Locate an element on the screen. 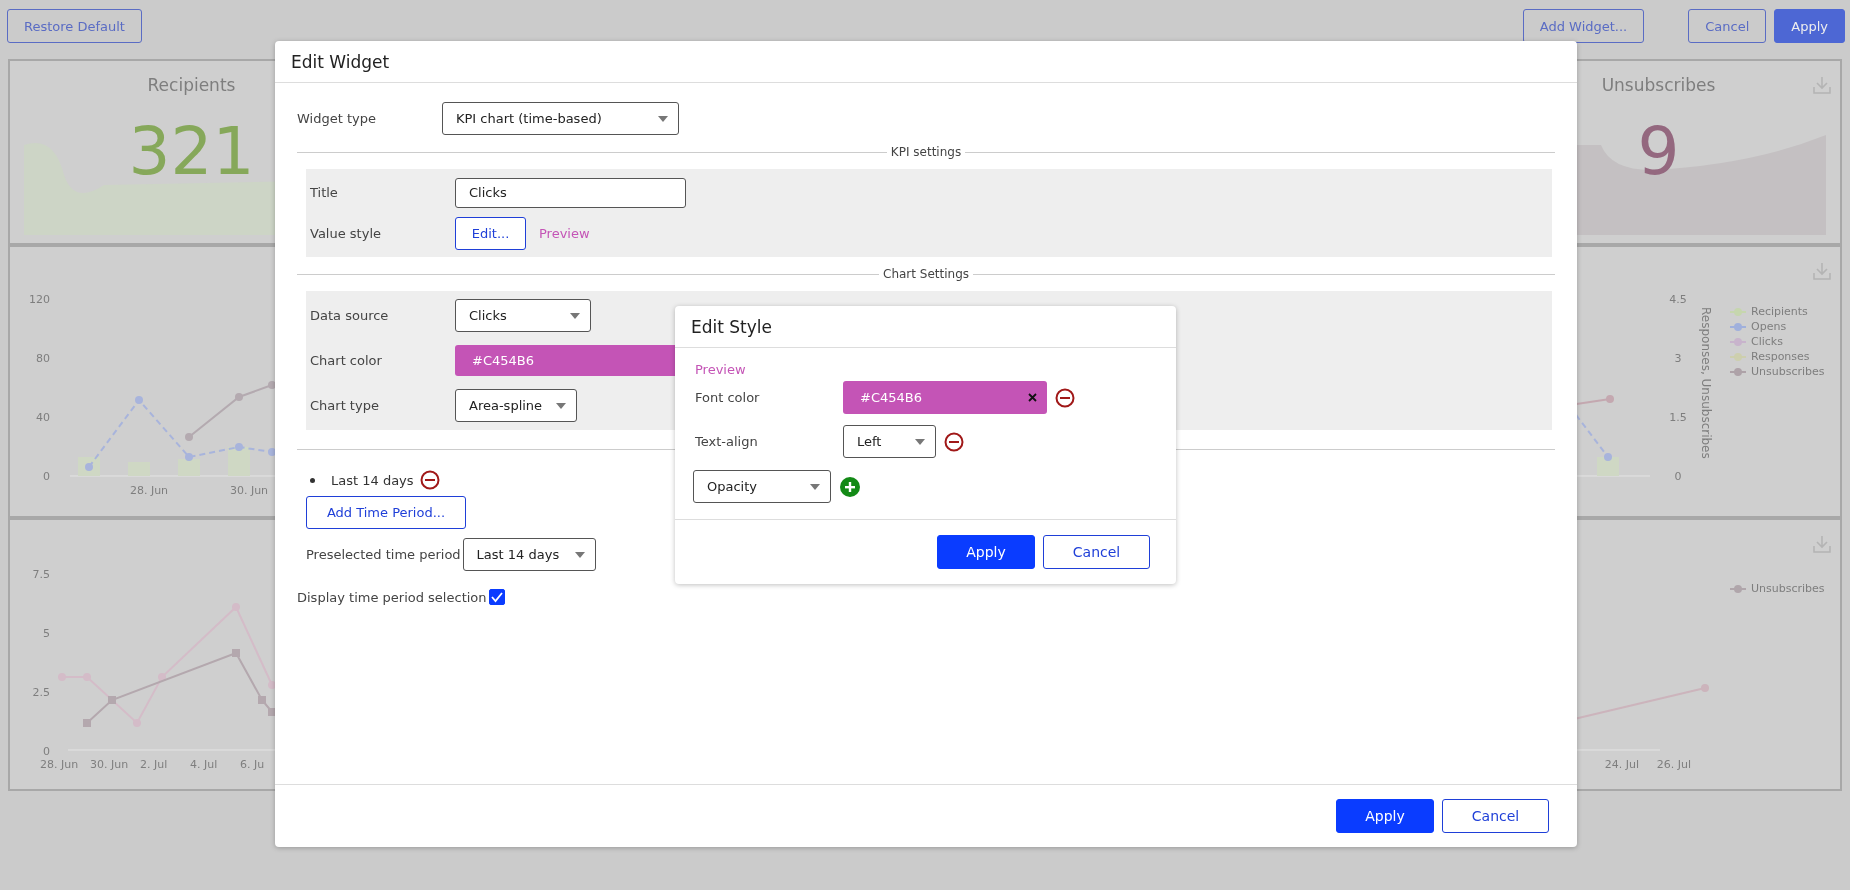  dialog-title: Edit Widget is located at coordinates (926, 62).